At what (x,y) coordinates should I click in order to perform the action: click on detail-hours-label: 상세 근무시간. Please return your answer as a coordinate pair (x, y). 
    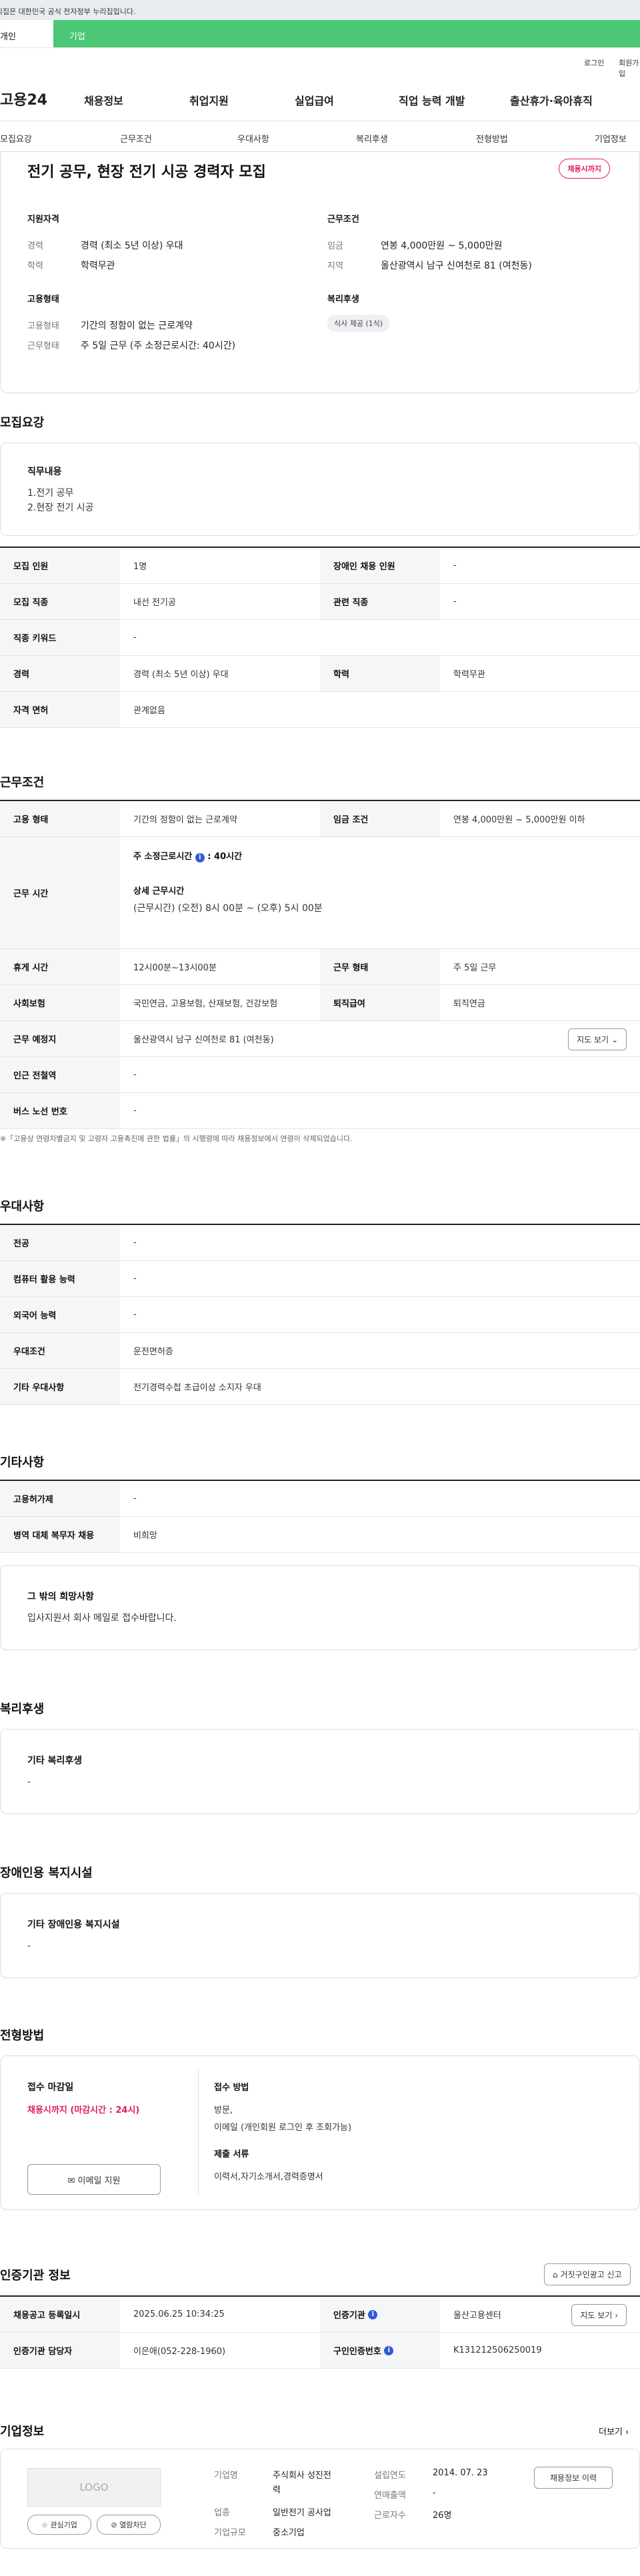
    Looking at the image, I should click on (159, 891).